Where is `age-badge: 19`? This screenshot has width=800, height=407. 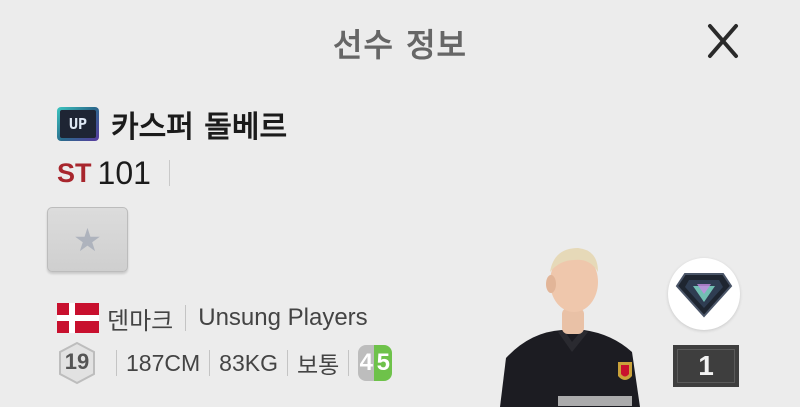
age-badge: 19 is located at coordinates (77, 363).